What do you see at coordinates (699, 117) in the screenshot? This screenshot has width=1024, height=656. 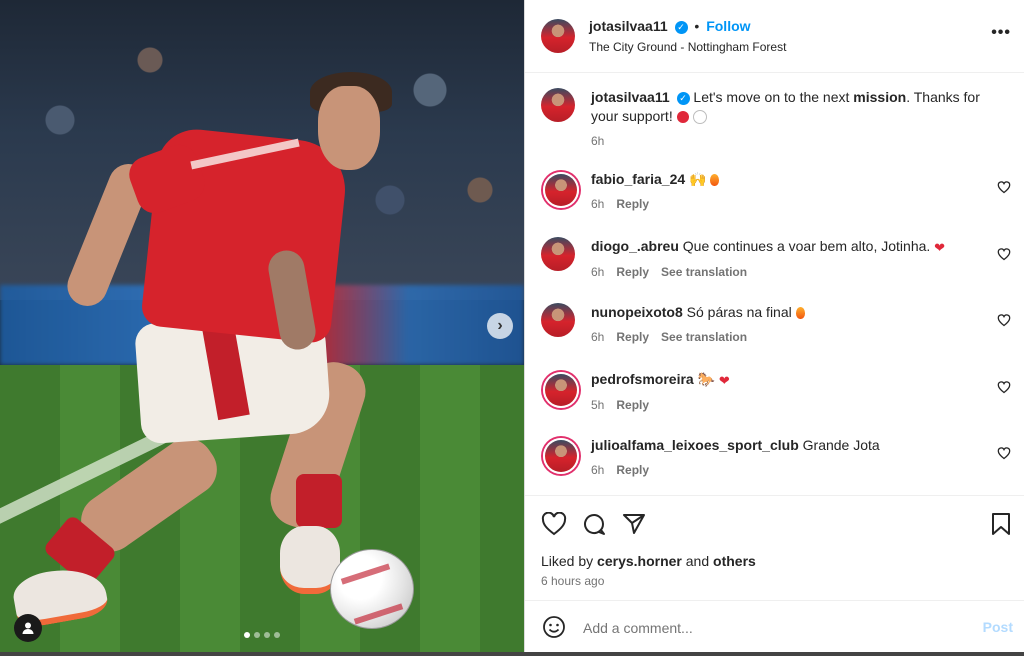 I see `white-circle-icon` at bounding box center [699, 117].